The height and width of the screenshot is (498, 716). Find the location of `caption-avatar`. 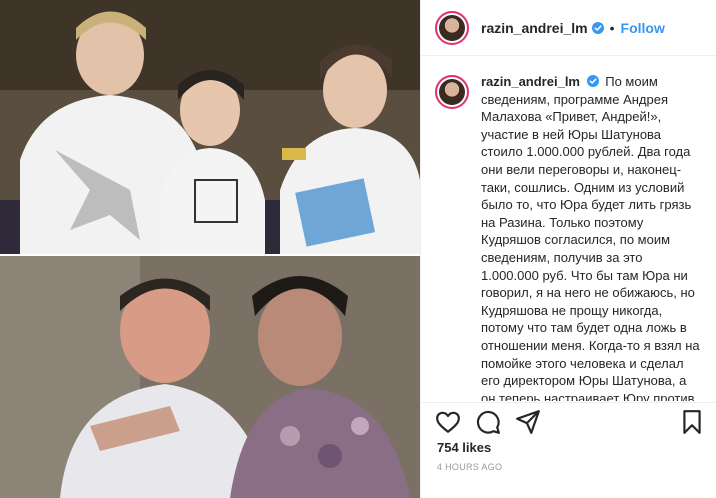

caption-avatar is located at coordinates (452, 92).